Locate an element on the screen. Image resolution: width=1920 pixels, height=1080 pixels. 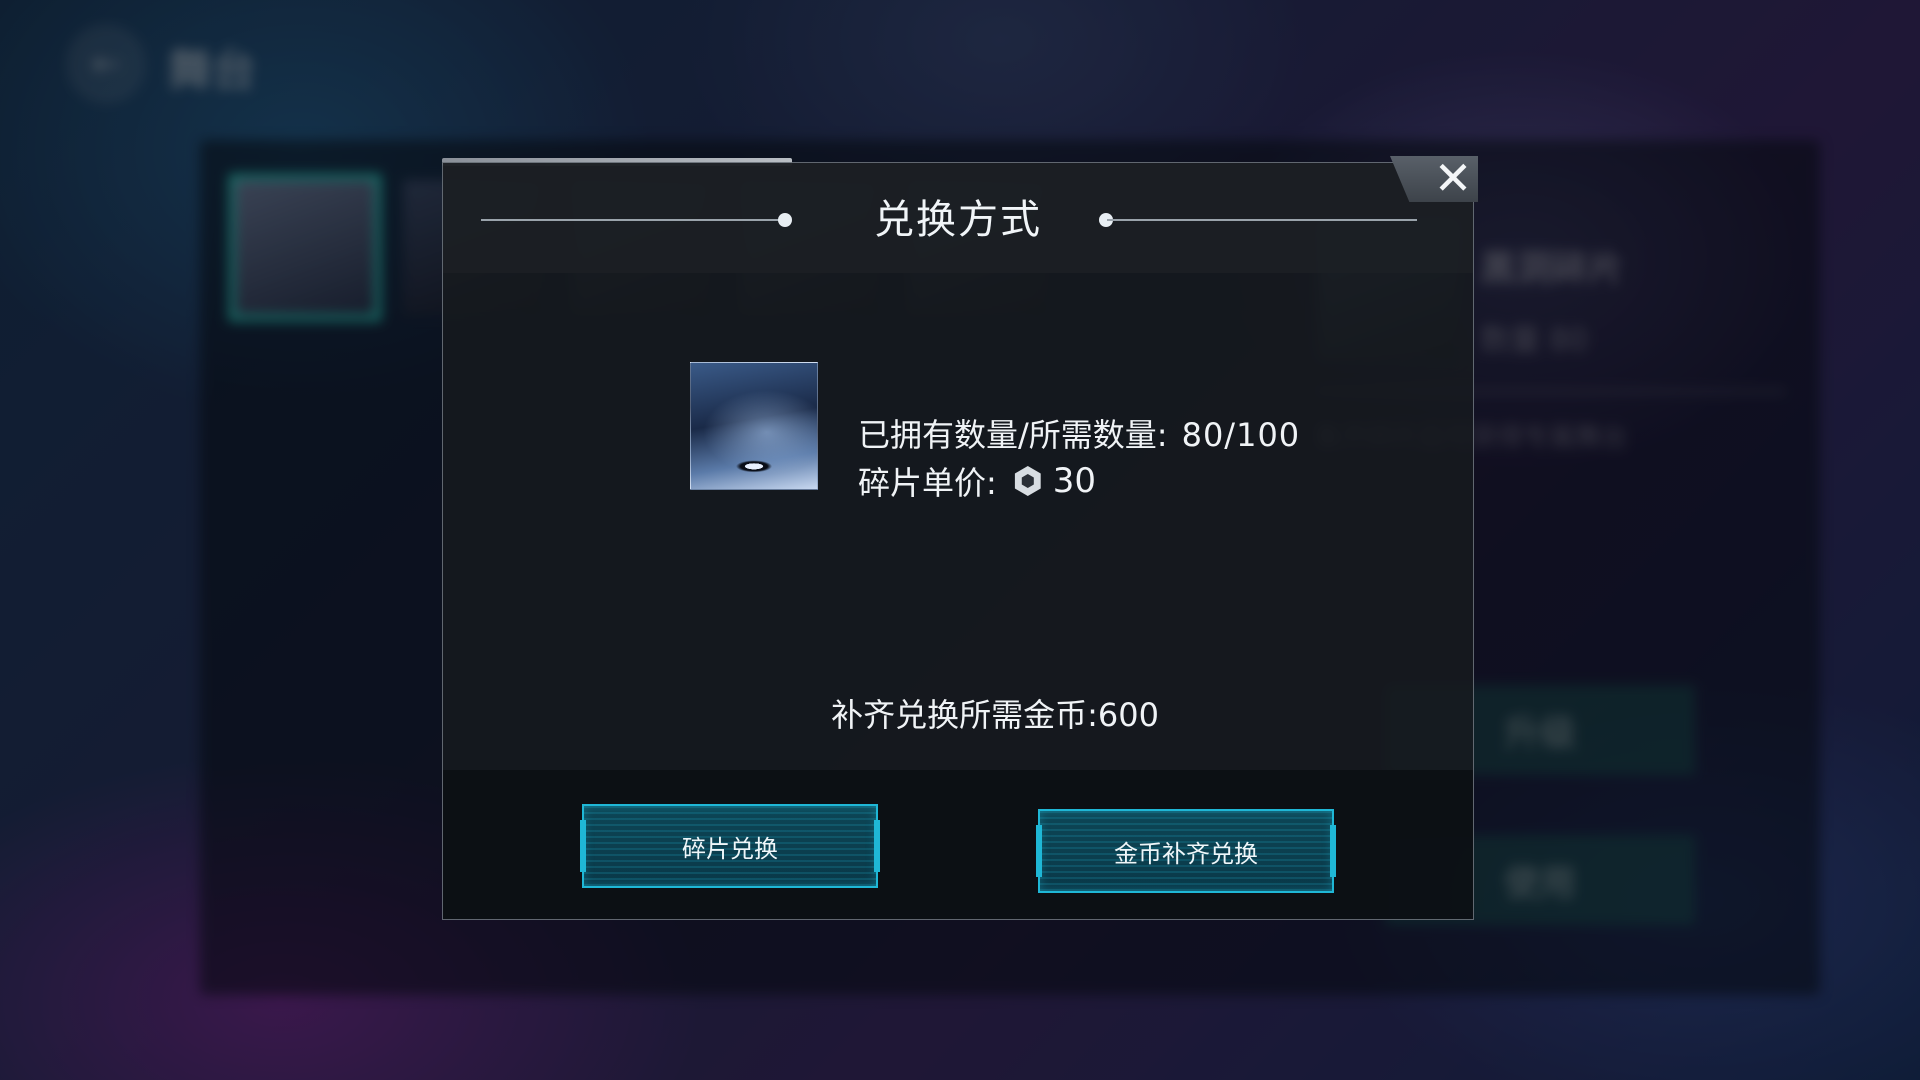
dialog-title: 兑换方式 is located at coordinates (958, 220).